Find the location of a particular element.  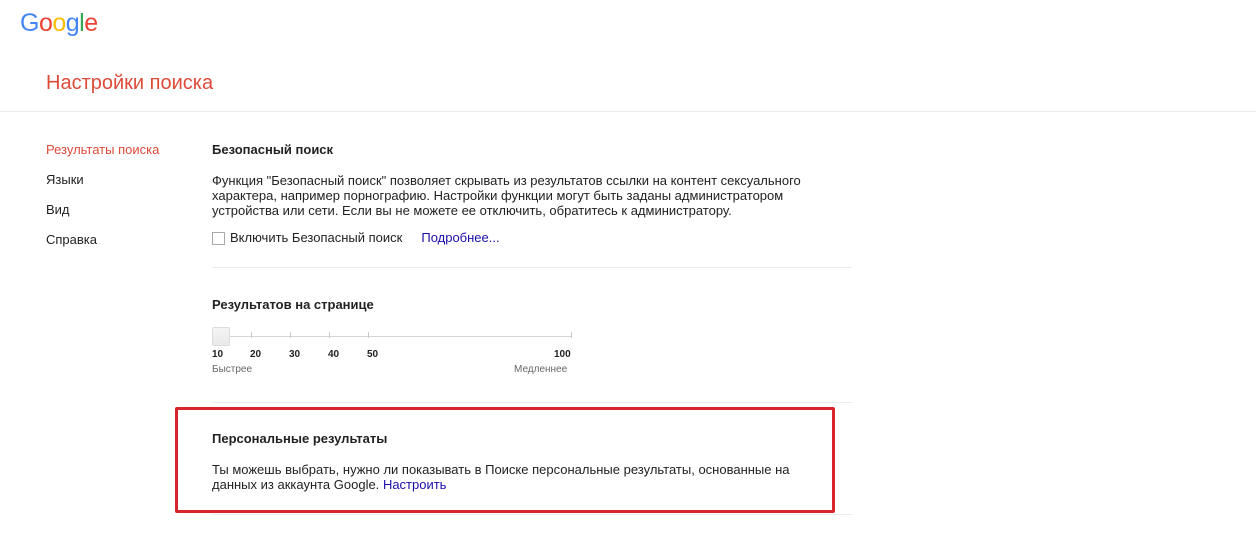

results-per-page-slider is located at coordinates (392, 337).